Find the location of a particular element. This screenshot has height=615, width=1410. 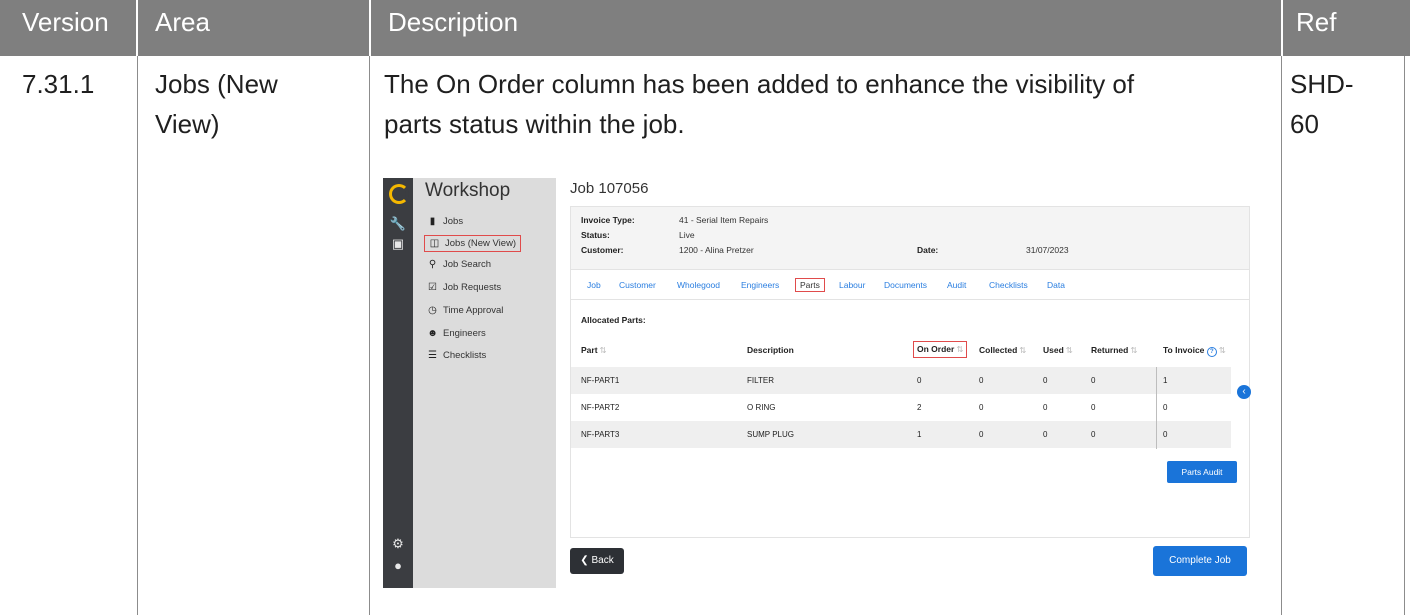

basket-icon: ▣ is located at coordinates (398, 244).